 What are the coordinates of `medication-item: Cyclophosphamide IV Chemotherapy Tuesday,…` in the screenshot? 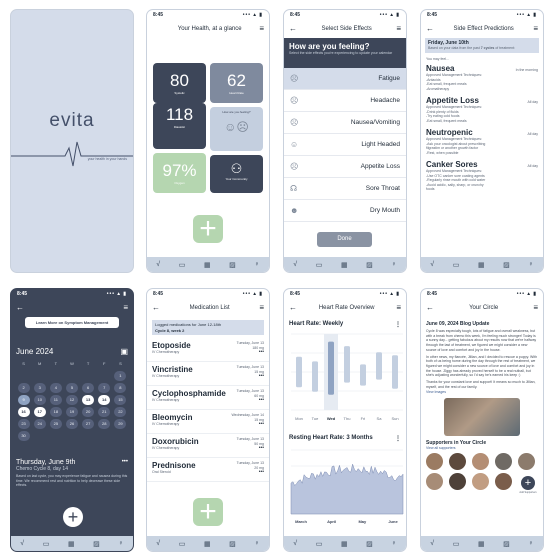 It's located at (208, 398).